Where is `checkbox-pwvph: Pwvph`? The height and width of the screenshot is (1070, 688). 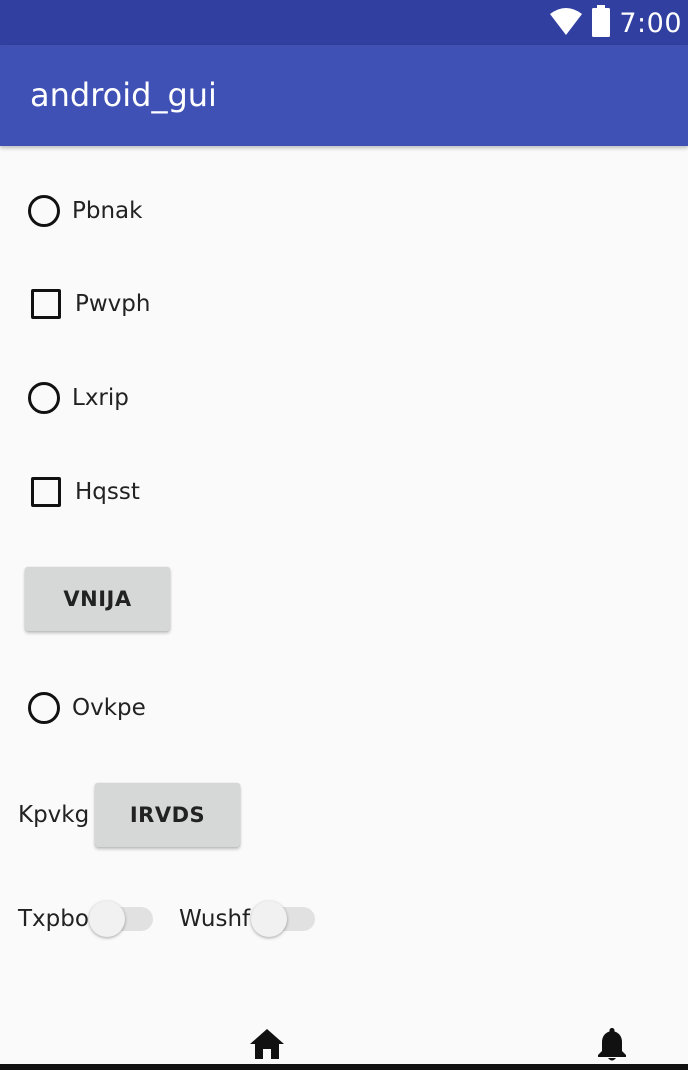
checkbox-pwvph: Pwvph is located at coordinates (89, 304).